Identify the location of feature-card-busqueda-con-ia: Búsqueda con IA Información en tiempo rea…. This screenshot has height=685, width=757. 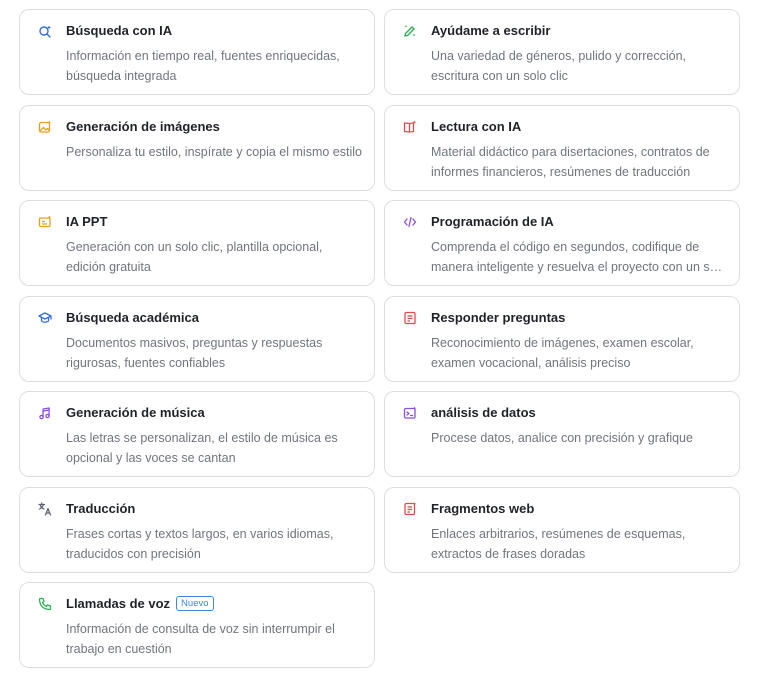
(197, 52).